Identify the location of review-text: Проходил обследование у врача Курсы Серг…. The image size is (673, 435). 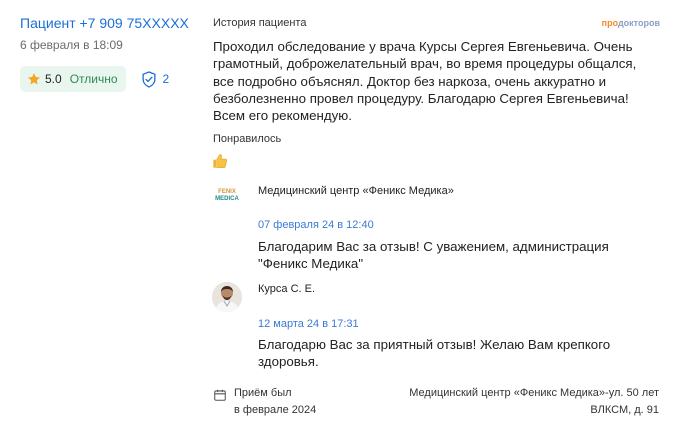
(425, 81).